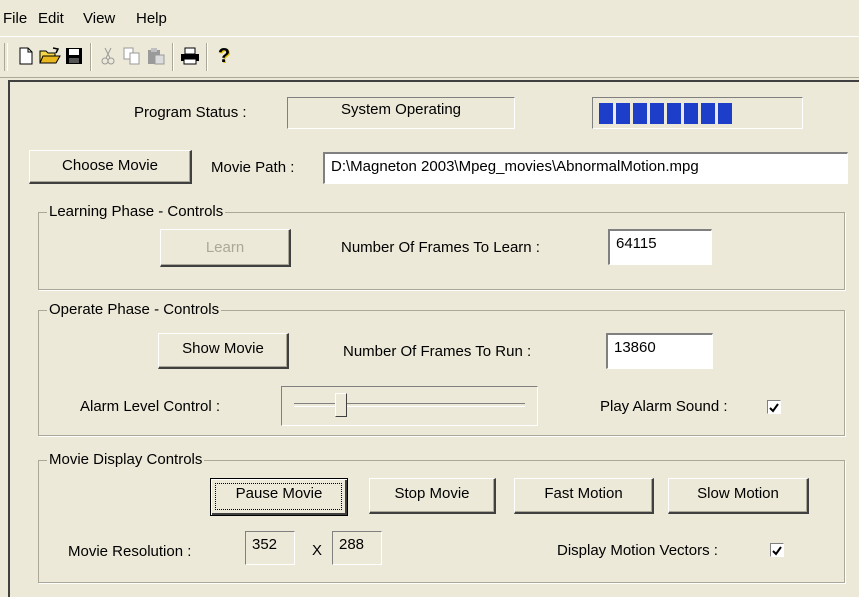  I want to click on operate-phase-title: Operate Phase - Controls, so click(134, 309).